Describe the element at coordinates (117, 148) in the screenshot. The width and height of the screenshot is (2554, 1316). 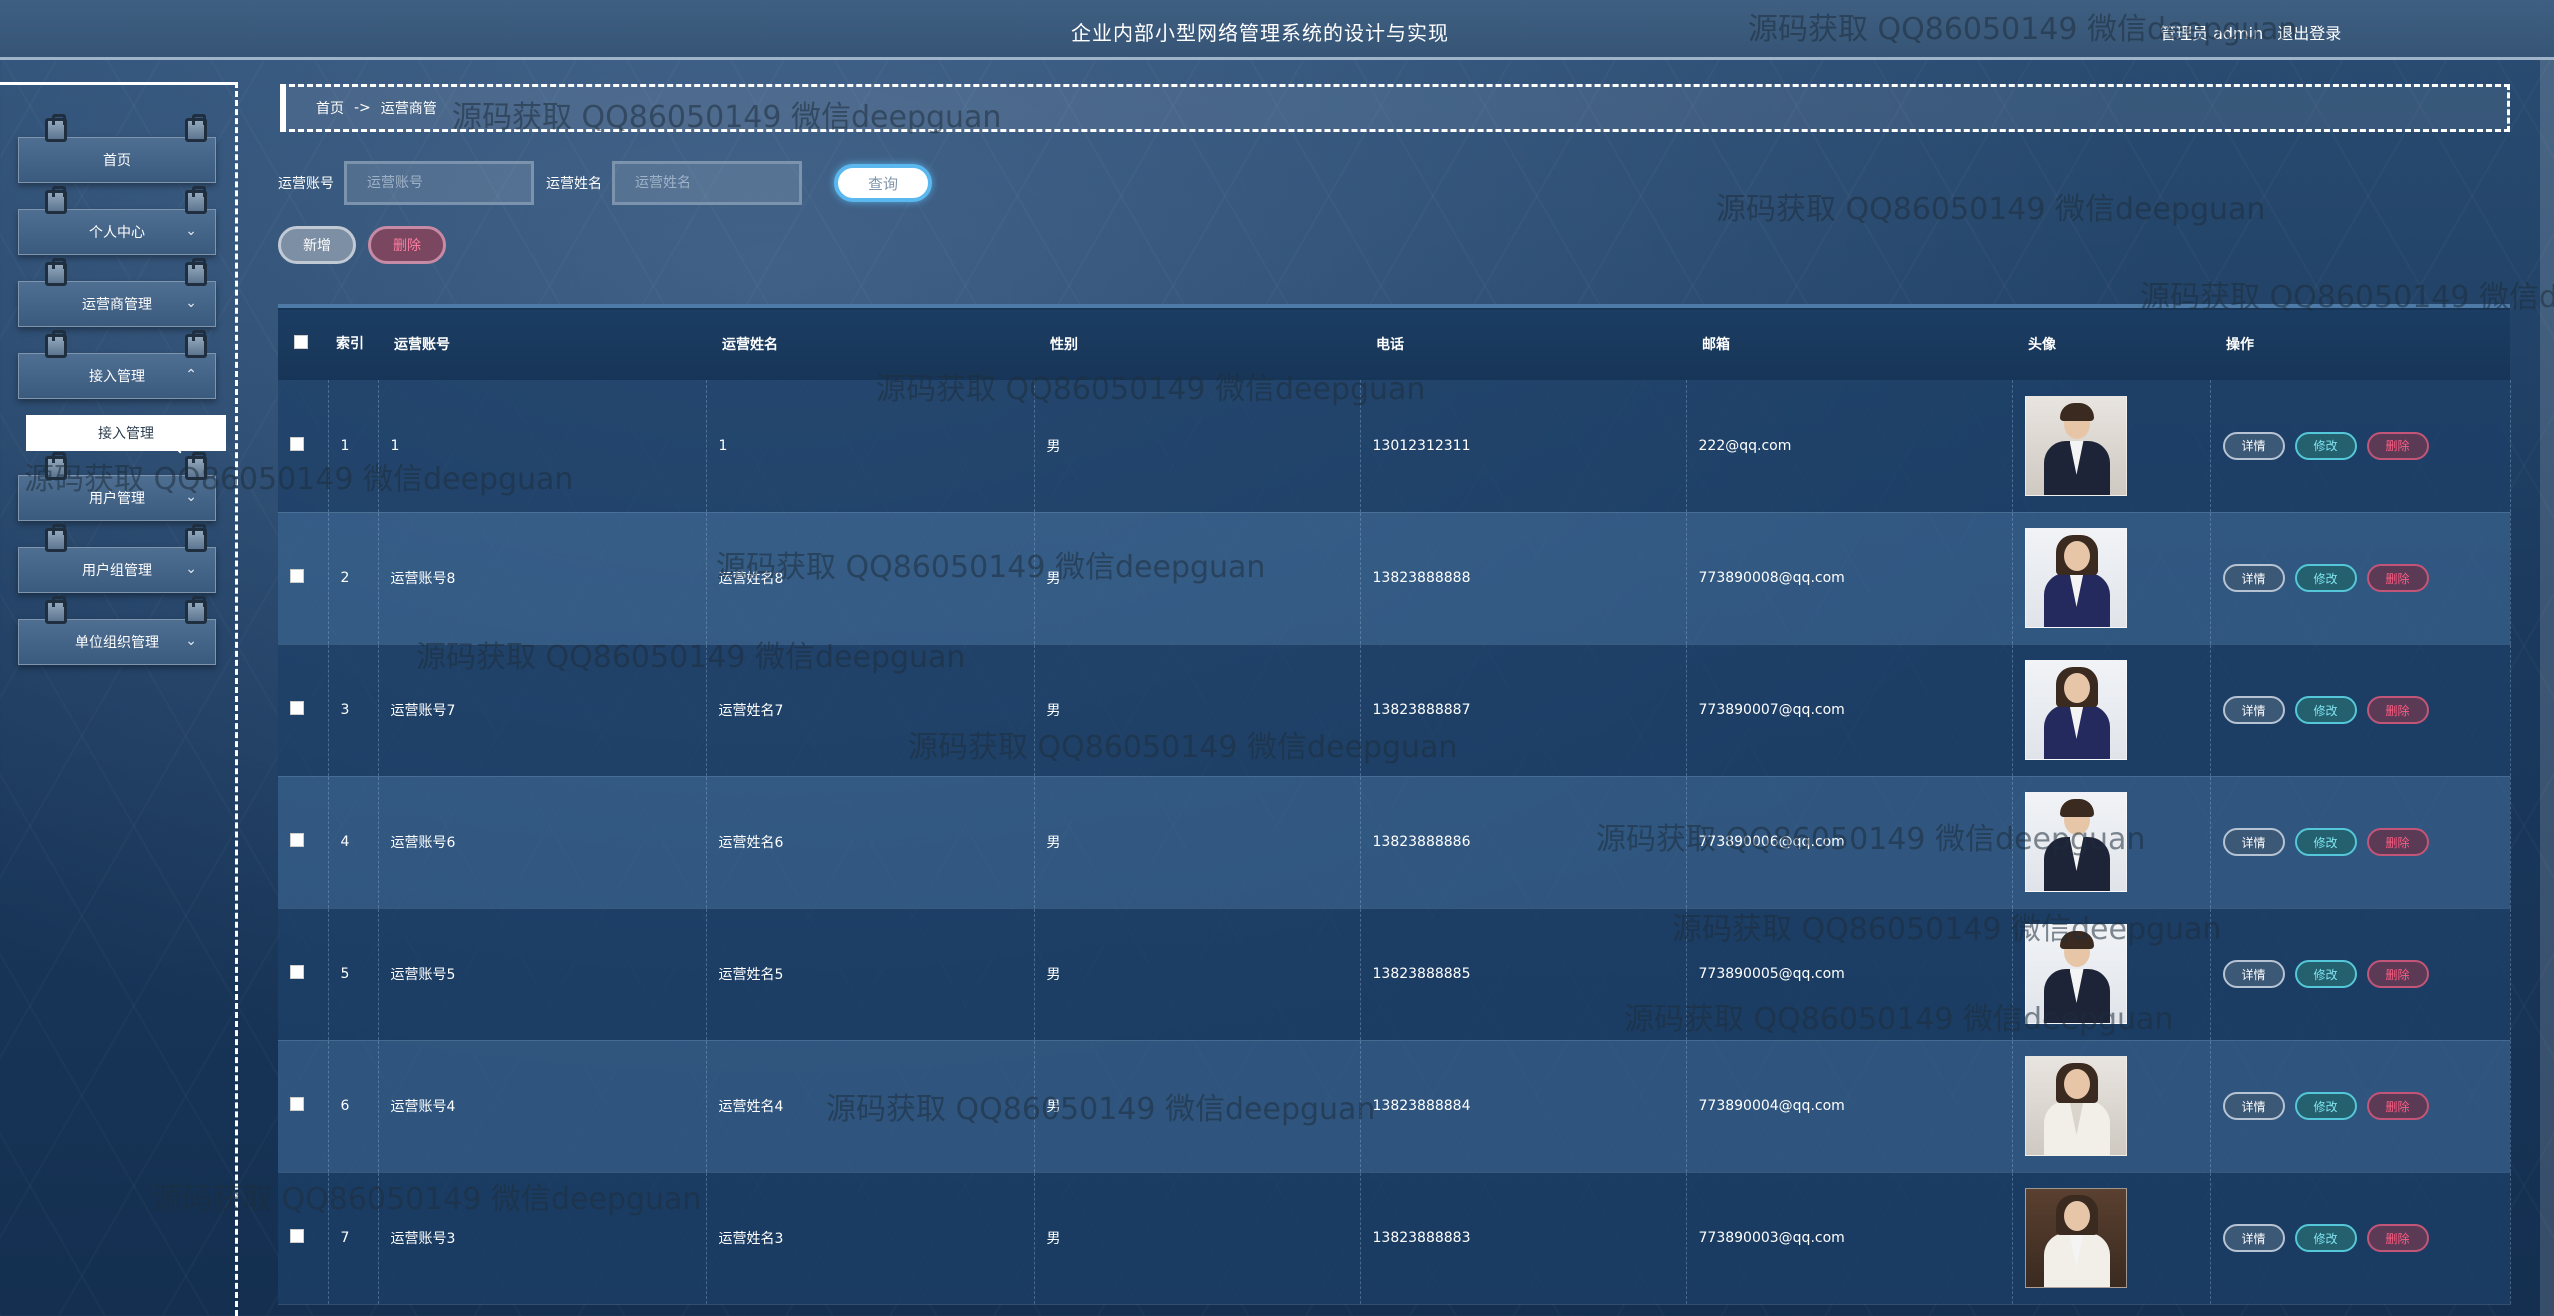
I see `sidebar-item-home: 首页` at that location.